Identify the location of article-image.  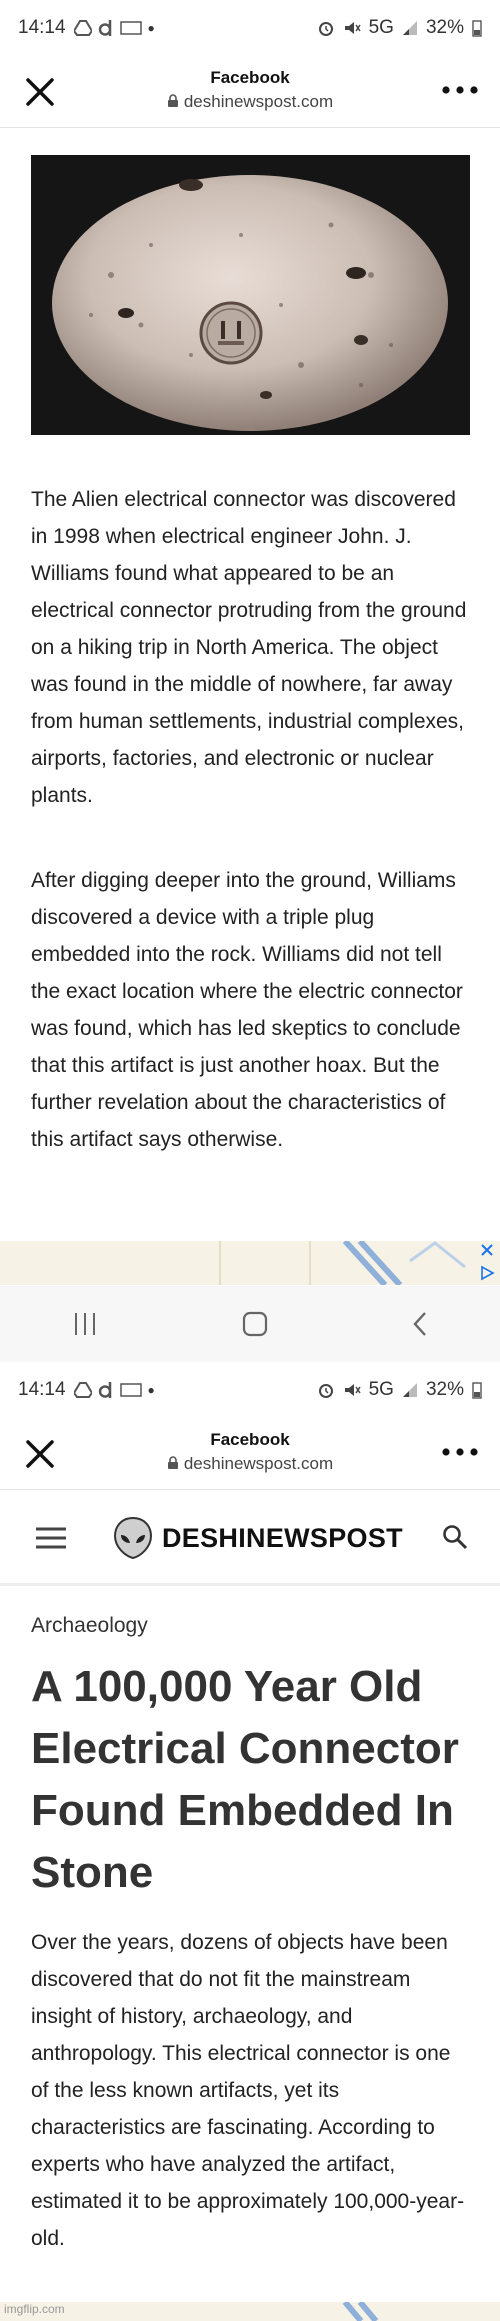
(250, 295).